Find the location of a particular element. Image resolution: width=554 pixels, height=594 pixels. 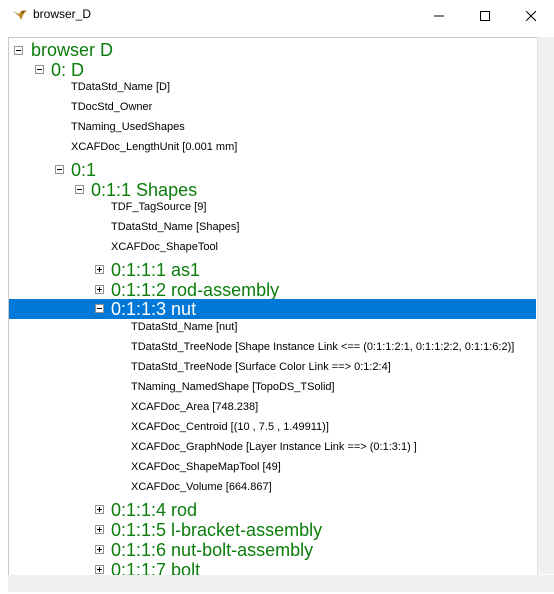

title-bar: browser_D is located at coordinates (277, 15).